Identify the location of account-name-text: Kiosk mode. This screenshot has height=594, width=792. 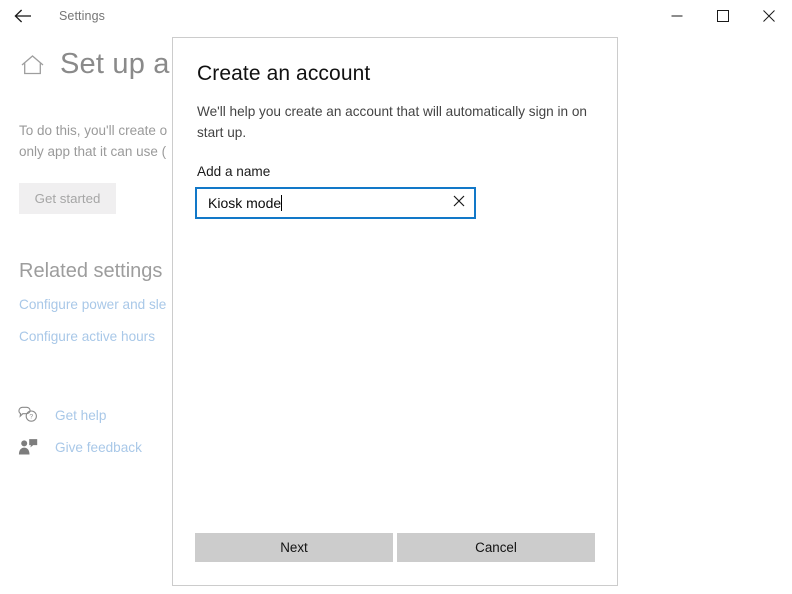
(245, 203).